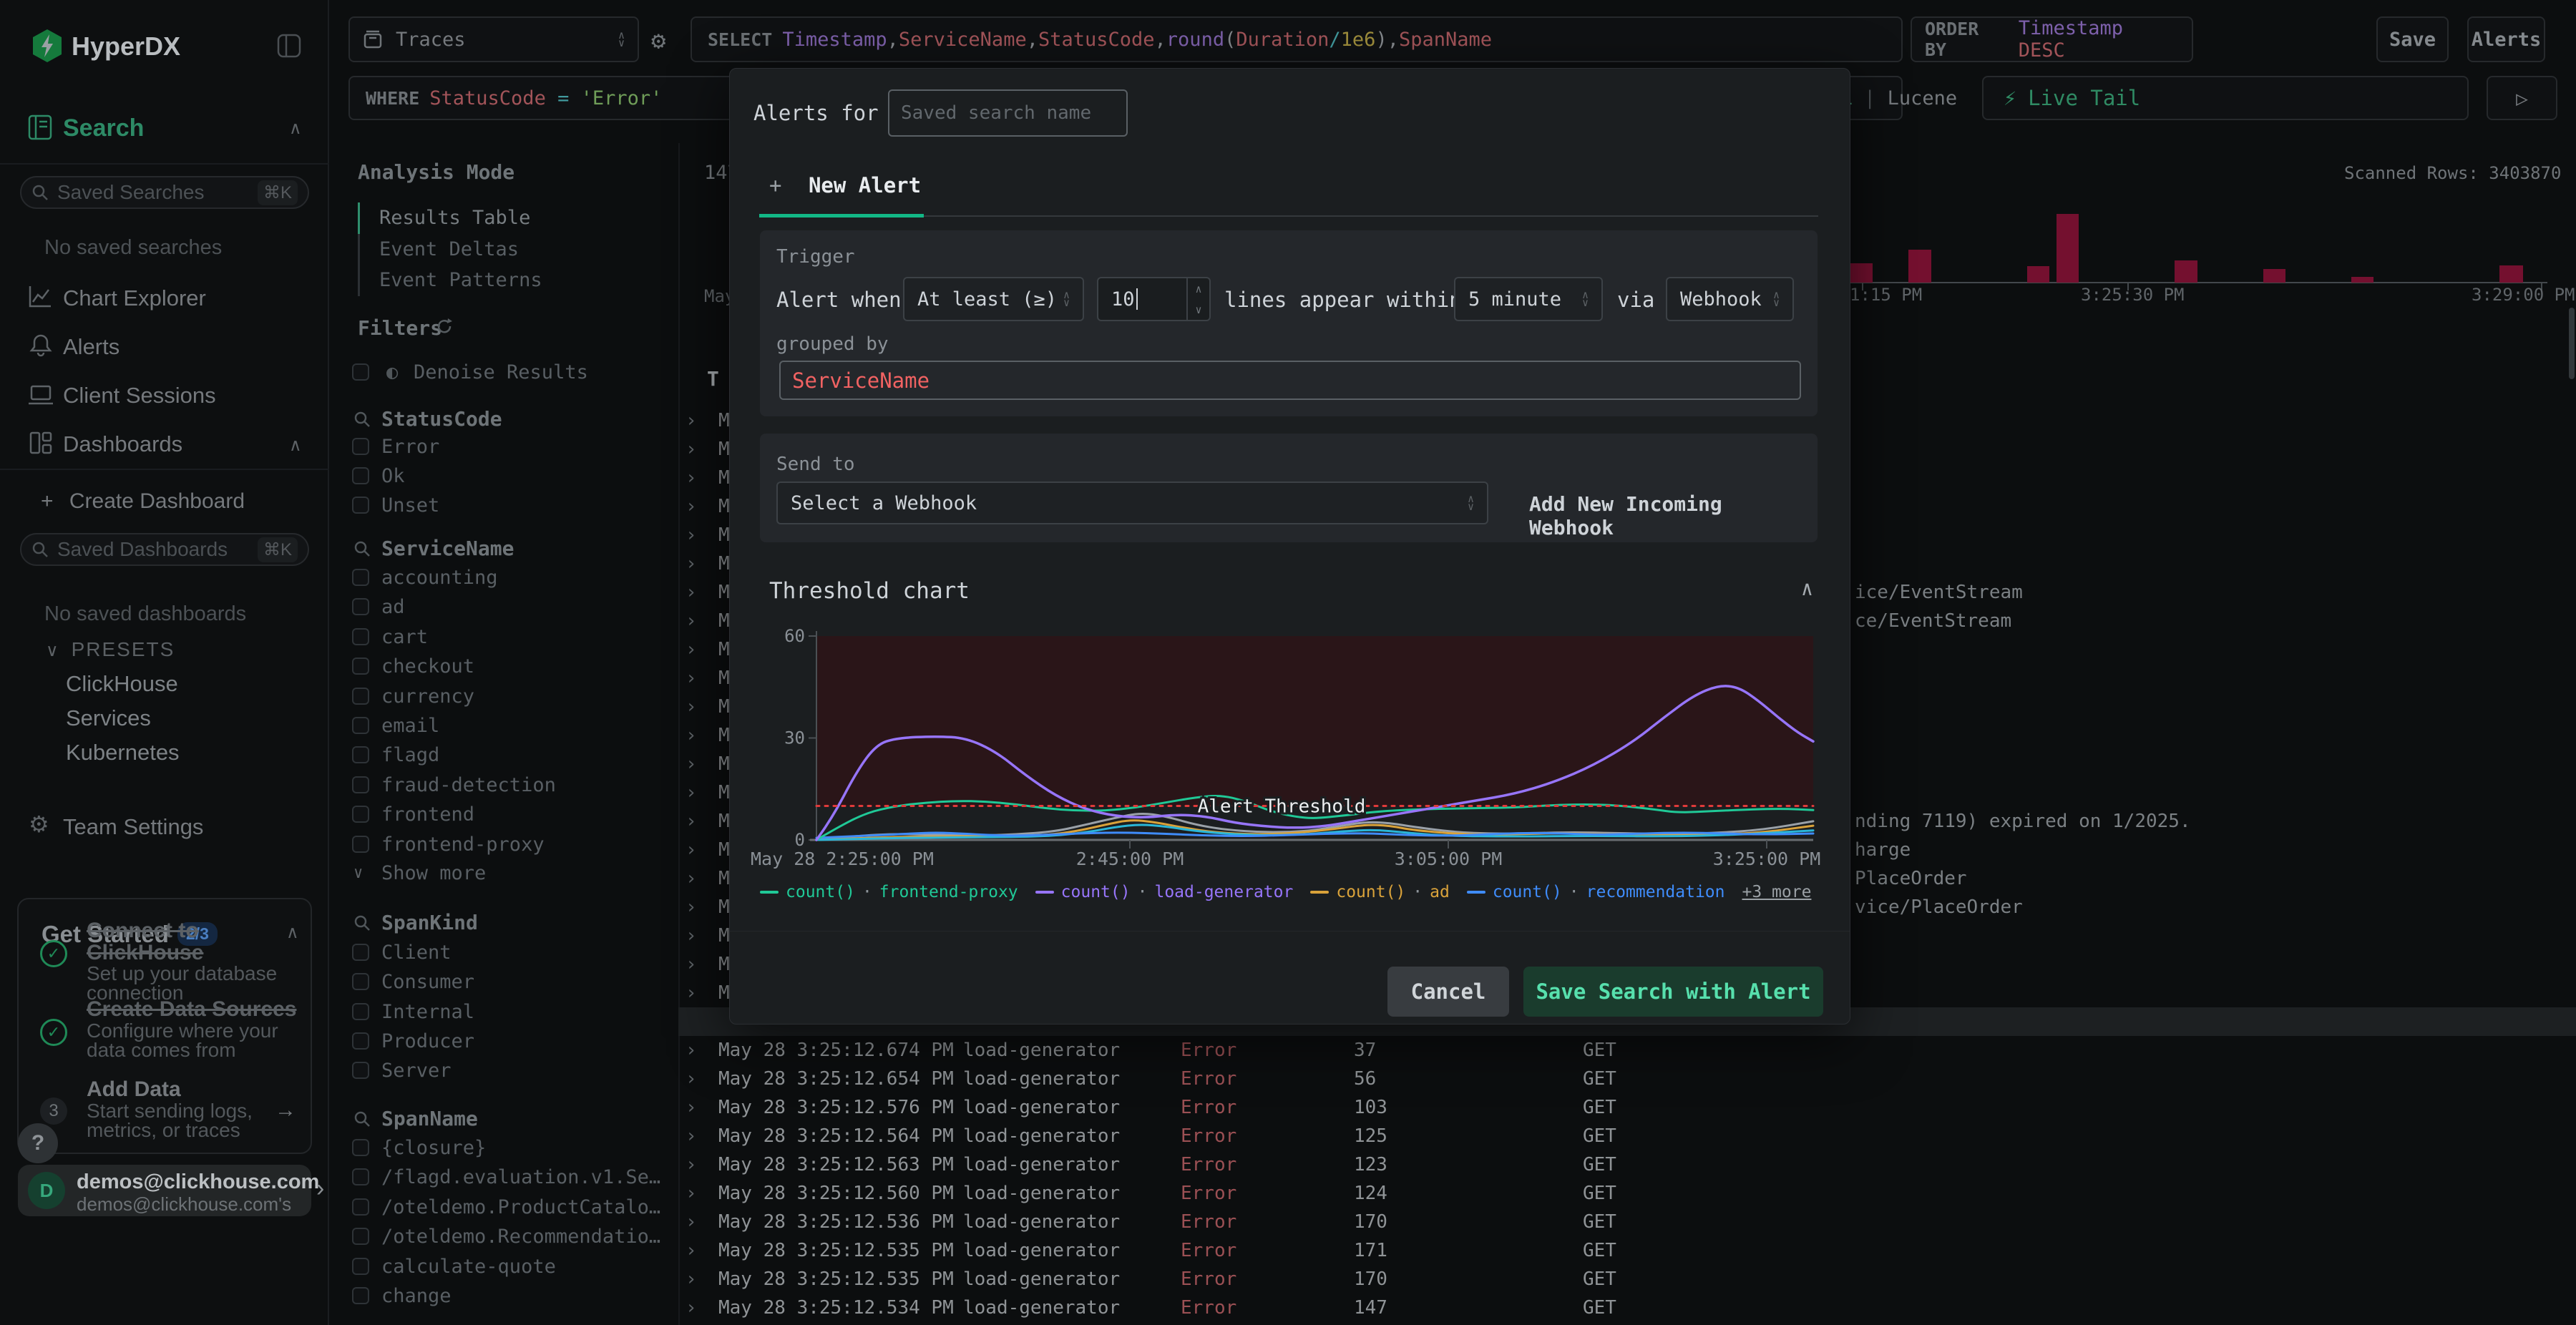 This screenshot has width=2576, height=1325. What do you see at coordinates (360, 372) in the screenshot?
I see `denoise-checkbox` at bounding box center [360, 372].